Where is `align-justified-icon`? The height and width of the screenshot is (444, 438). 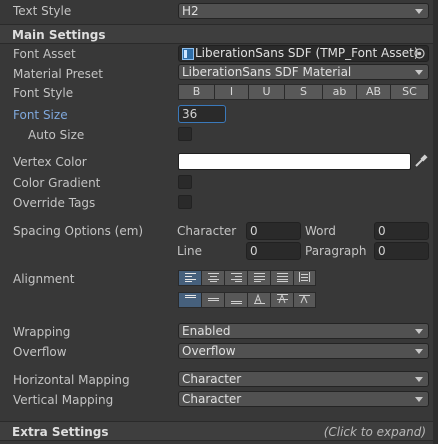
align-justified-icon is located at coordinates (259, 277).